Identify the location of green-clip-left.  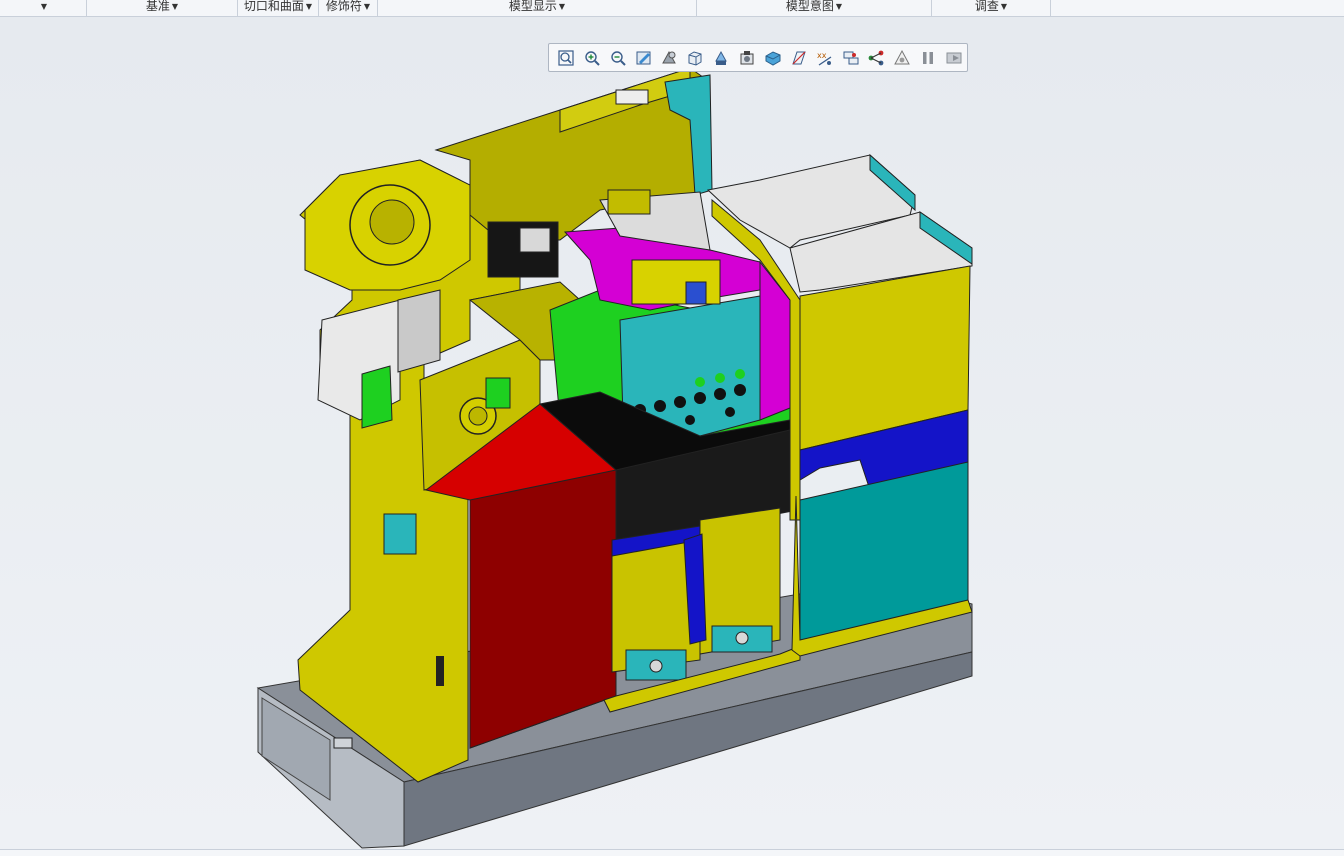
(377, 397).